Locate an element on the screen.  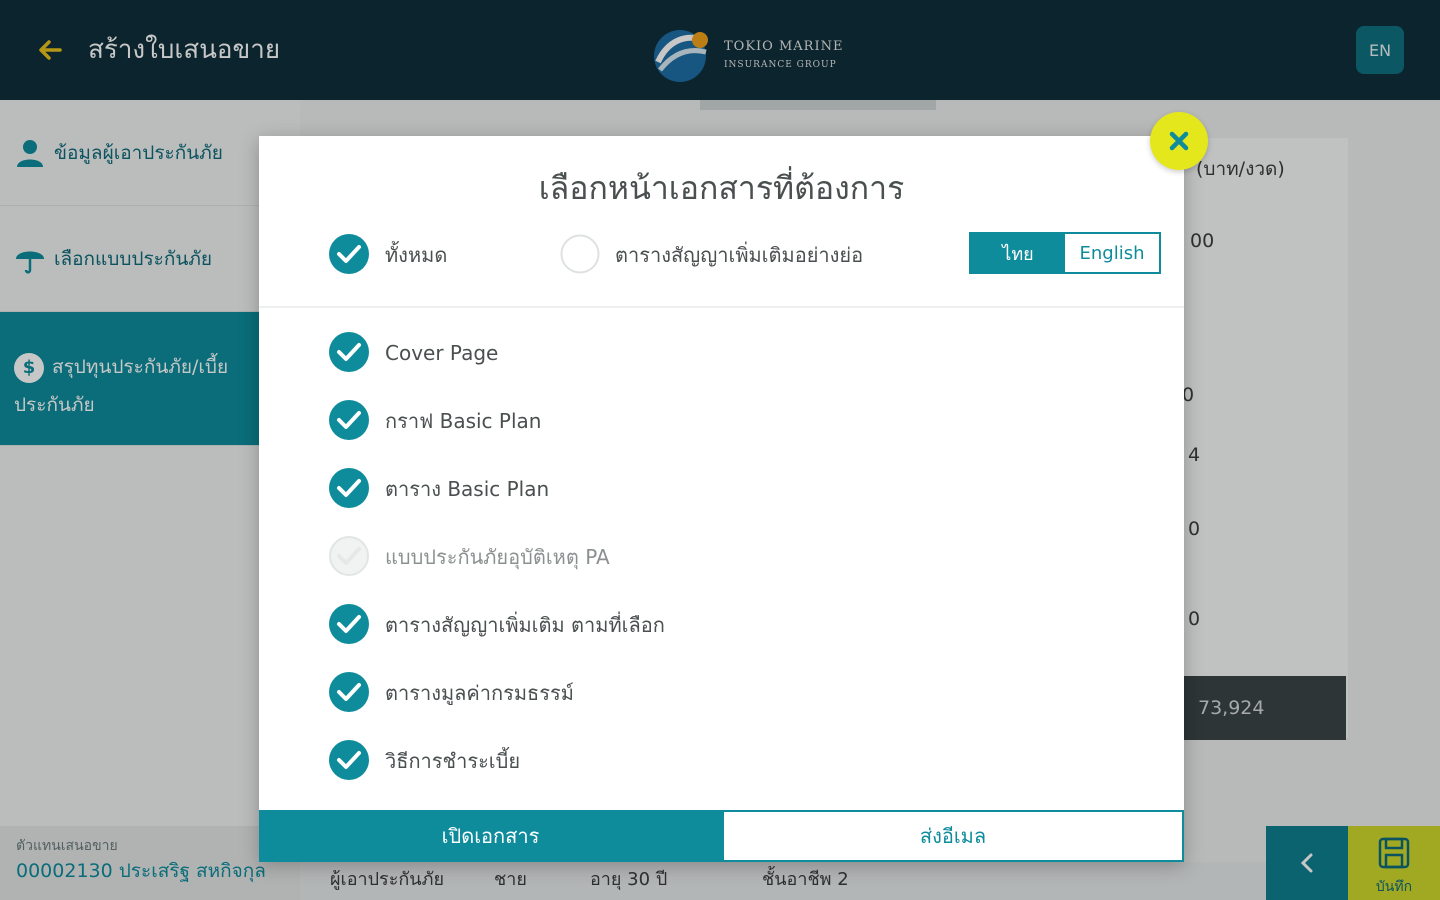
option-checkbox-disabled is located at coordinates (349, 556).